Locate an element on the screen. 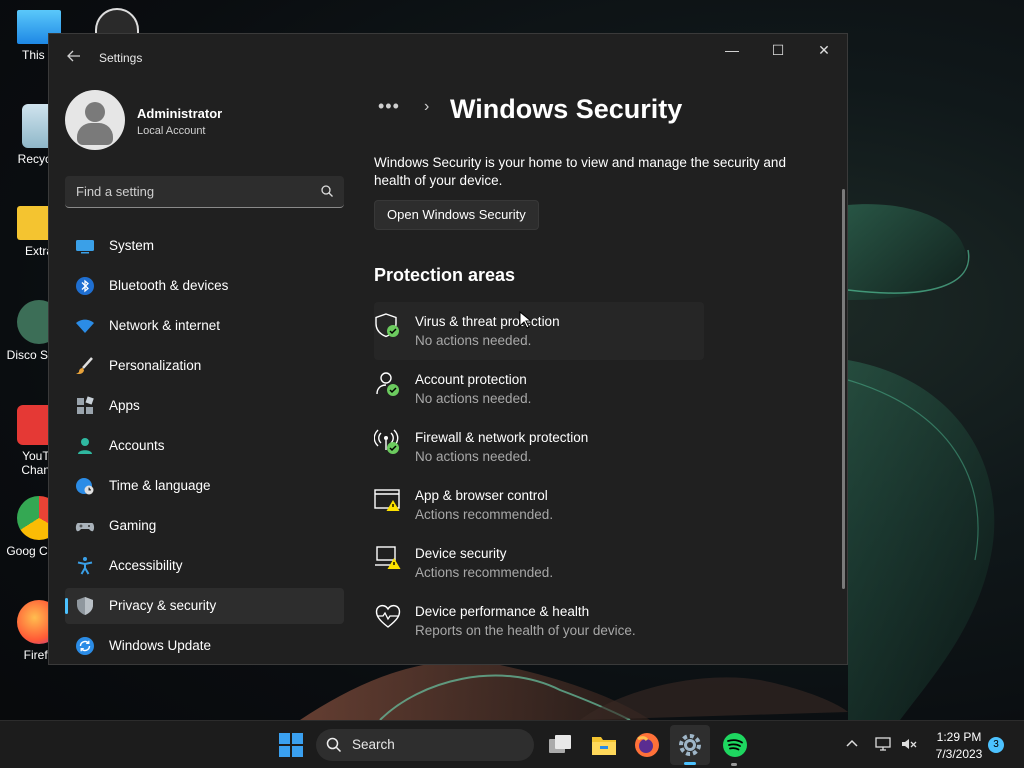 Image resolution: width=1024 pixels, height=768 pixels. user-profile: Administrator Local Account is located at coordinates (205, 121).